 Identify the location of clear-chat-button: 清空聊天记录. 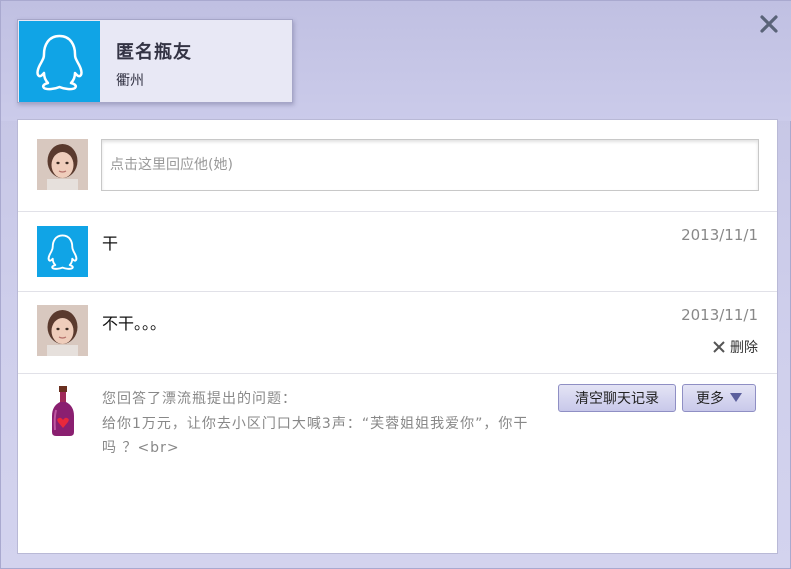
(617, 398).